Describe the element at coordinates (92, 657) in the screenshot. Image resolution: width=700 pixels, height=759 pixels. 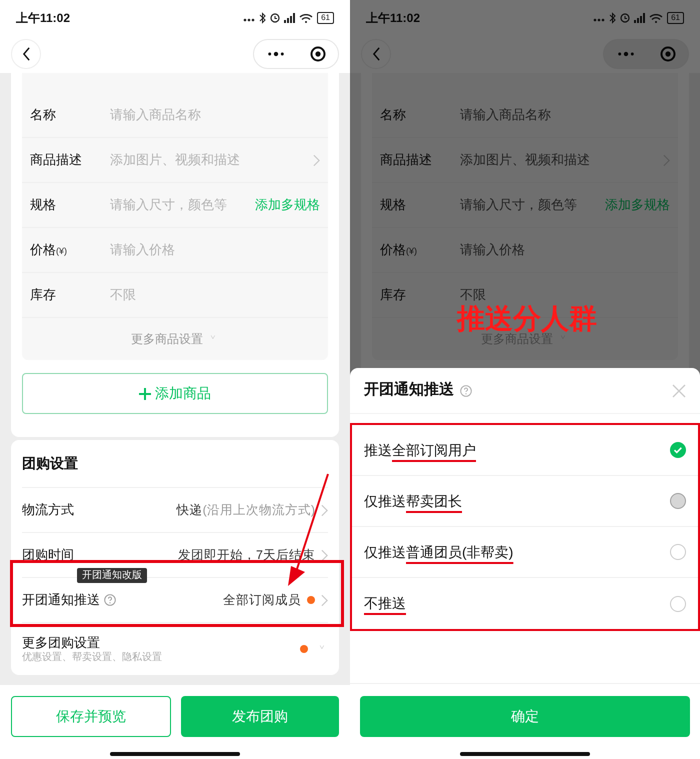
I see `more-settings-subtitle: 优惠设置、帮卖设置、隐私设置` at that location.